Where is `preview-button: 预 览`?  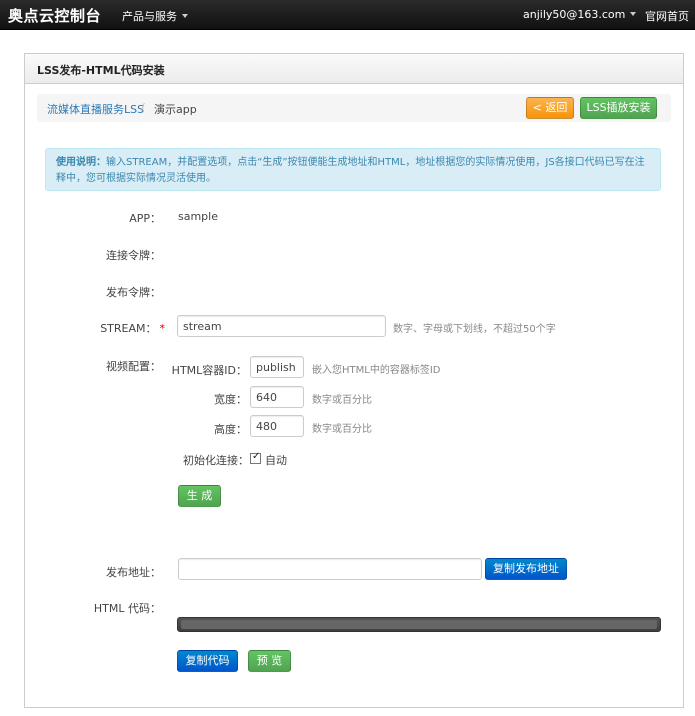
preview-button: 预 览 is located at coordinates (269, 661).